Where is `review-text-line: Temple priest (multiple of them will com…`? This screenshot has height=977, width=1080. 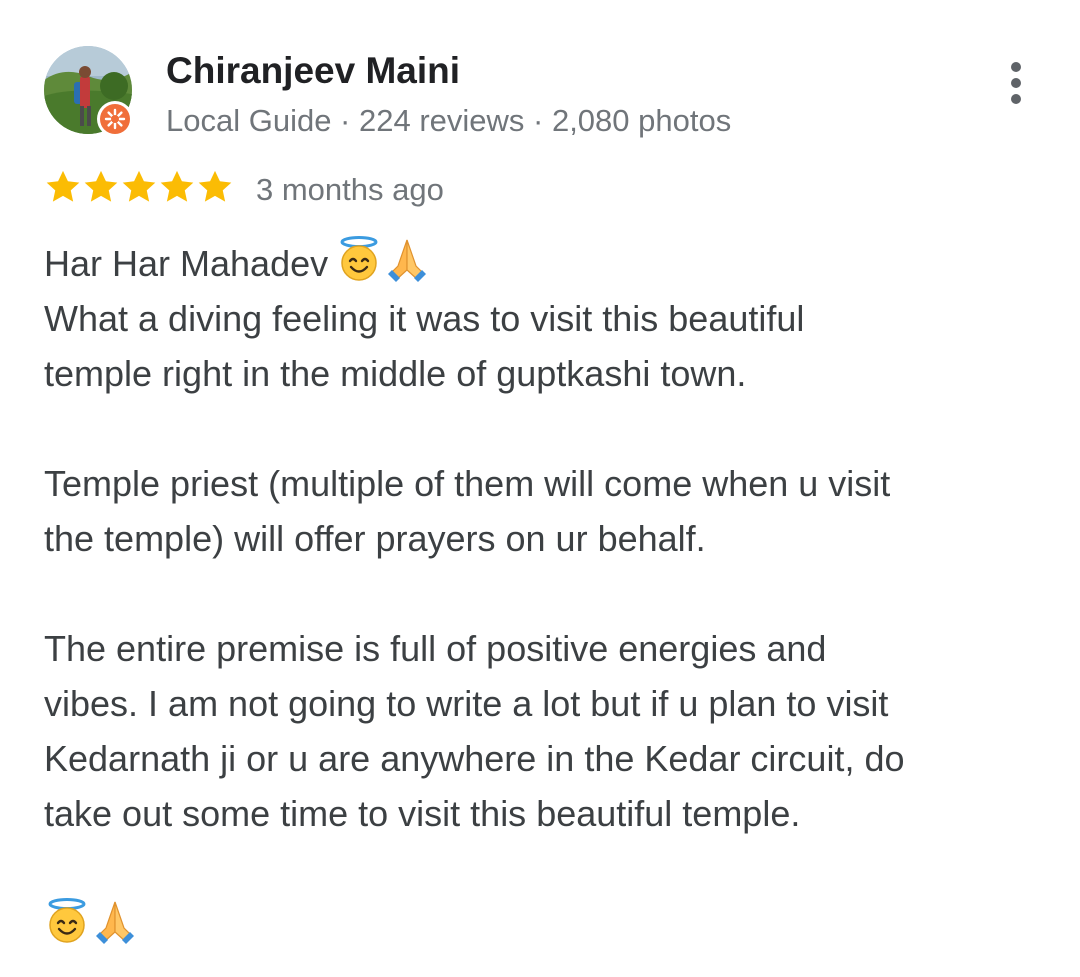
review-text-line: Temple priest (multiple of them will com… is located at coordinates (467, 483).